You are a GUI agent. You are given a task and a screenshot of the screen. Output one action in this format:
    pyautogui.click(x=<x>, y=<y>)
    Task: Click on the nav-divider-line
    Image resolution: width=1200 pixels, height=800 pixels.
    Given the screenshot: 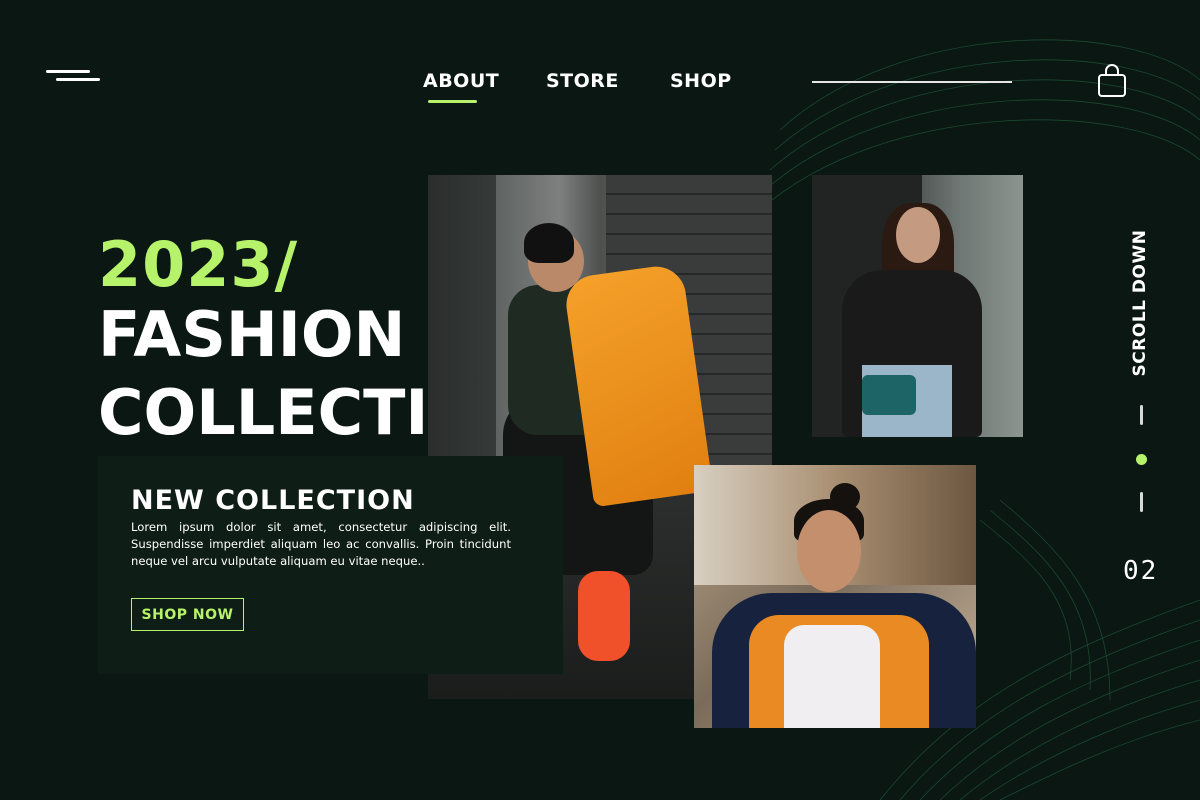 What is the action you would take?
    pyautogui.click(x=912, y=82)
    